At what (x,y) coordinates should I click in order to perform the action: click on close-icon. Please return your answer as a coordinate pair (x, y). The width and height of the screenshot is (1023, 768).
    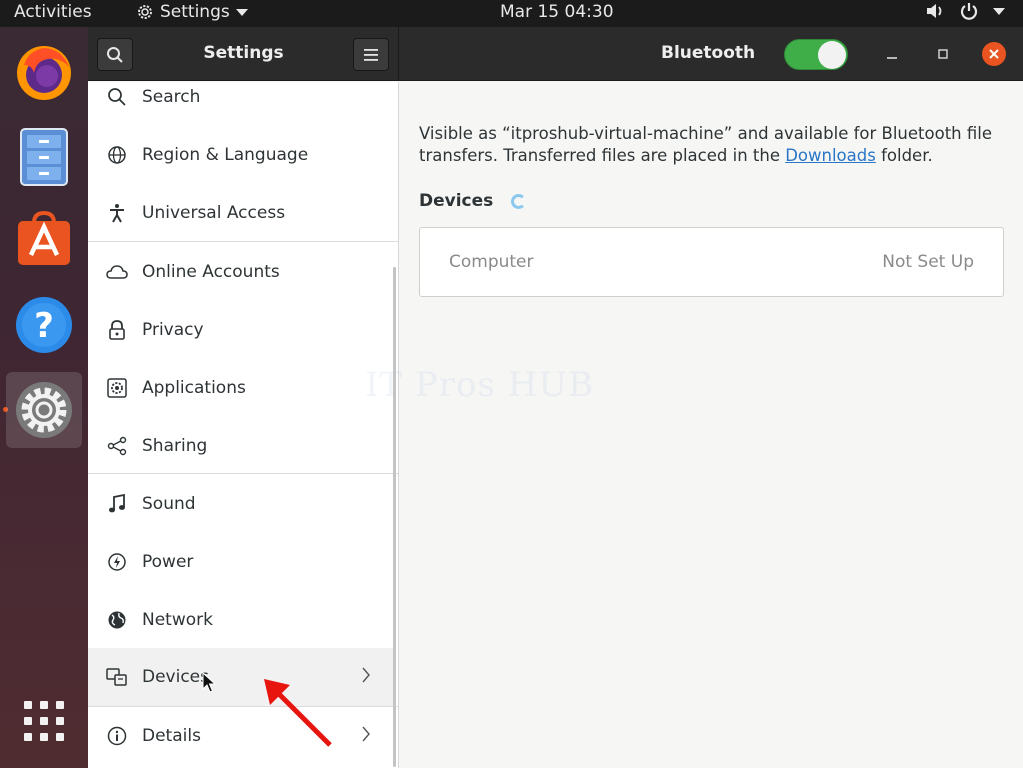
    Looking at the image, I should click on (994, 54).